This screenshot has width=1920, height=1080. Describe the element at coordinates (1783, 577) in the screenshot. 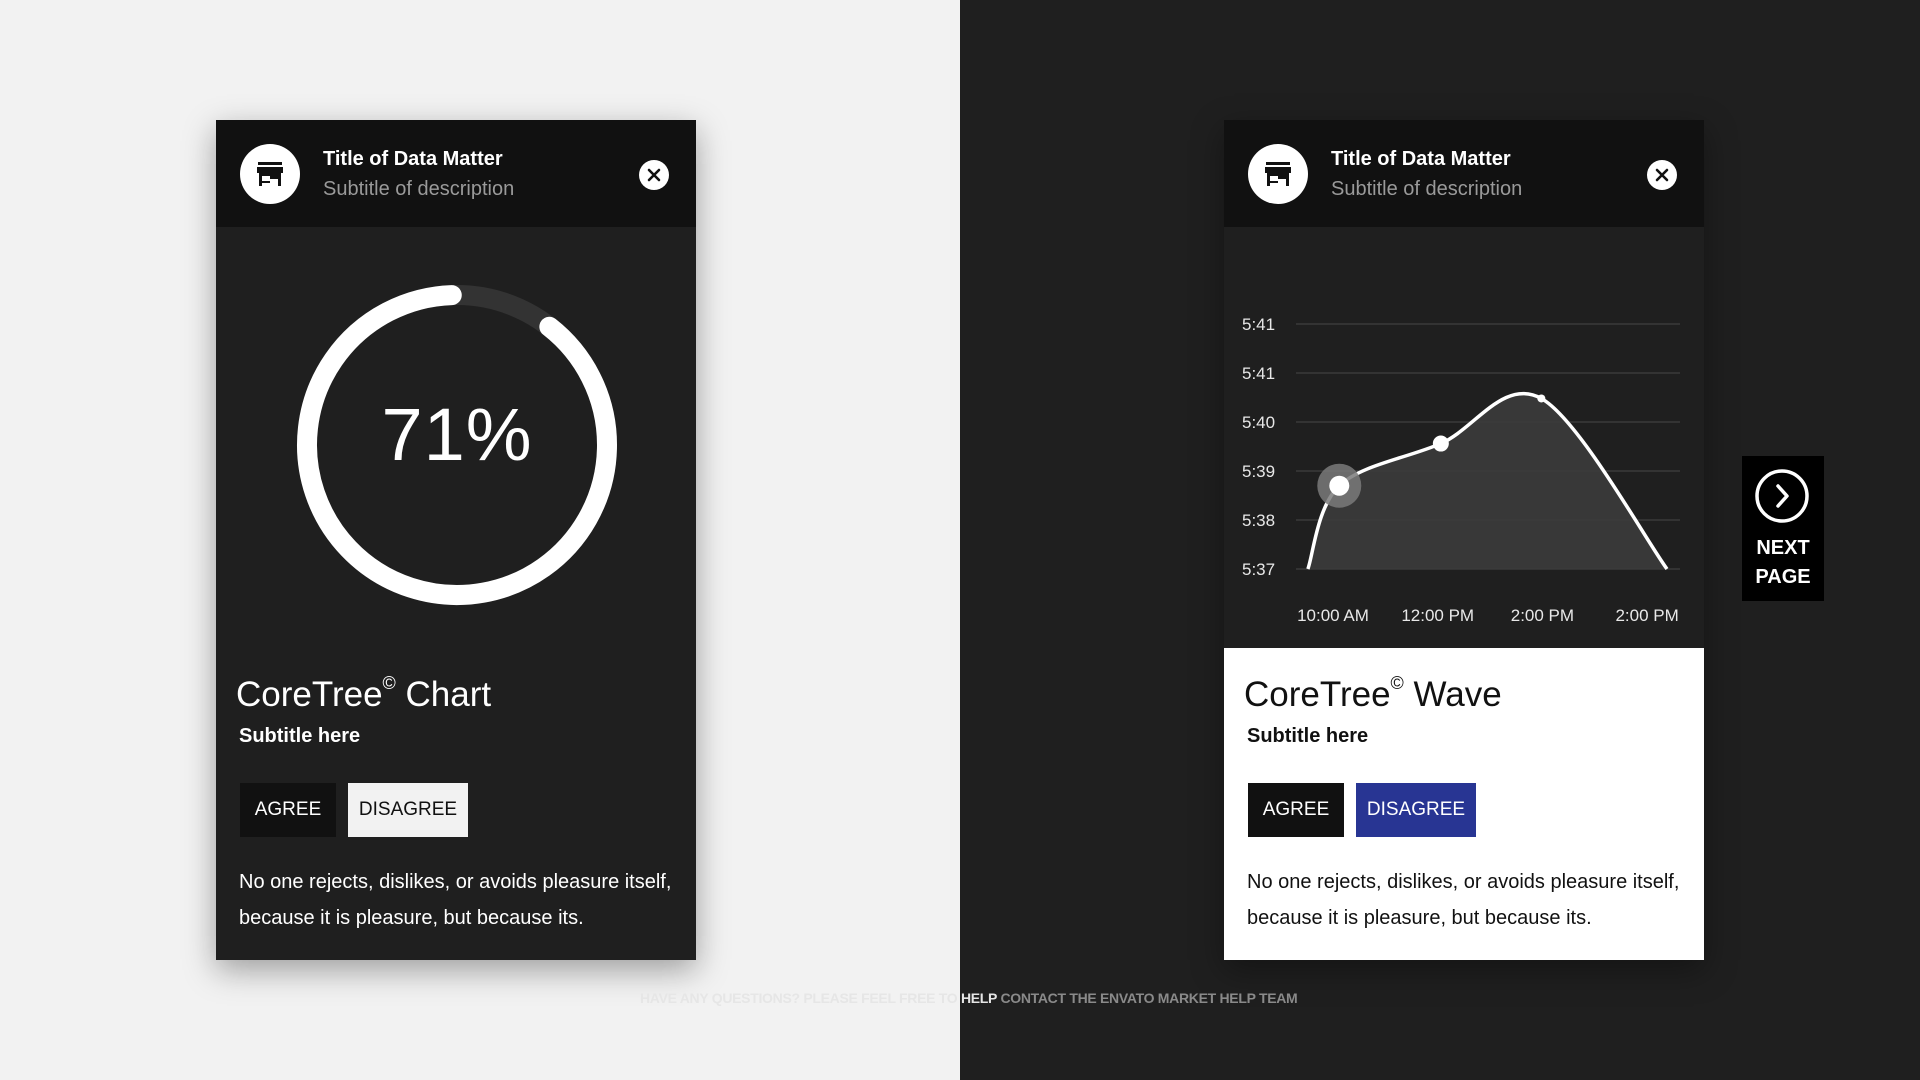

I see `next-label-line2: PAGE` at that location.